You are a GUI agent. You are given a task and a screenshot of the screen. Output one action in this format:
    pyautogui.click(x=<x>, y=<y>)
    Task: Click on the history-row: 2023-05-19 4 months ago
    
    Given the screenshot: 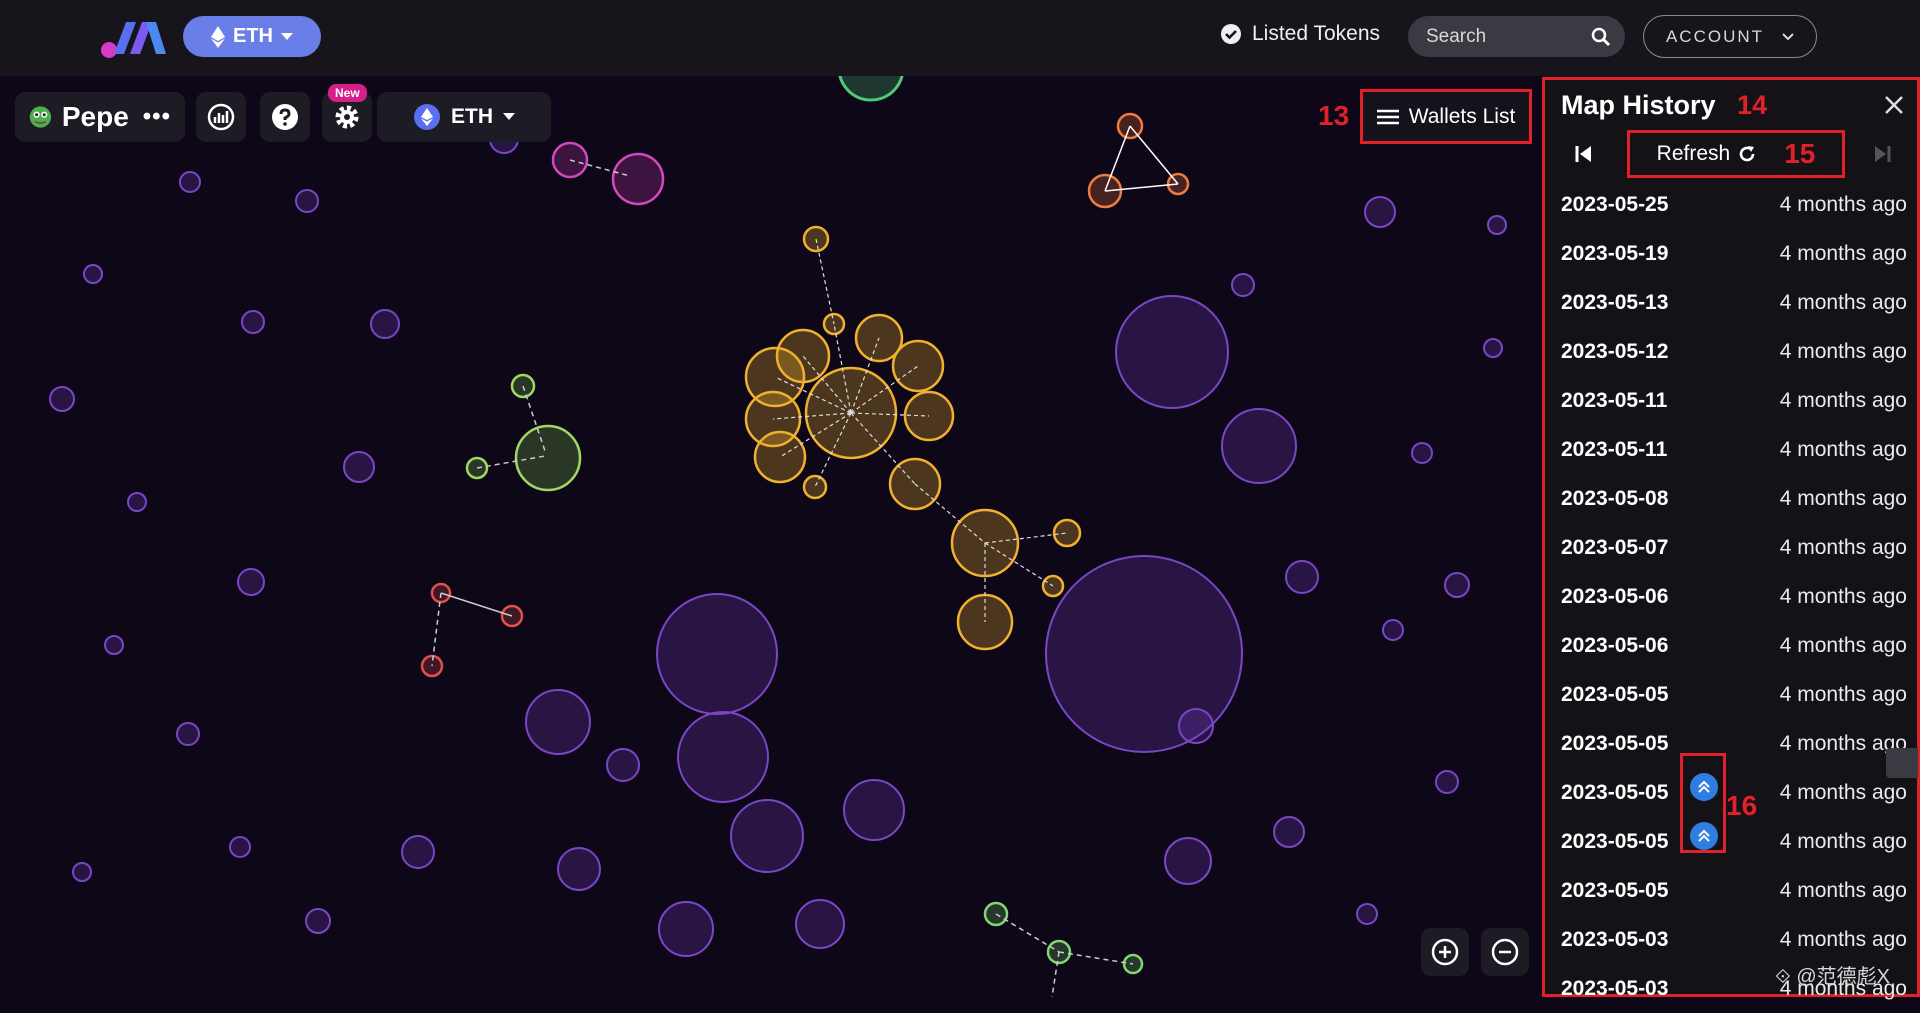 What is the action you would take?
    pyautogui.click(x=1731, y=253)
    